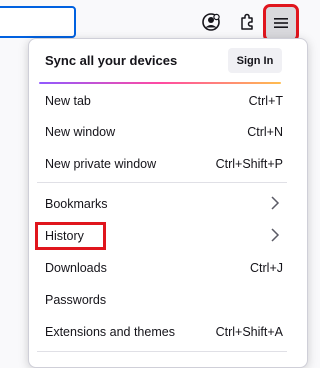  I want to click on menu-item-bookmarks: Bookmarks, so click(169, 204).